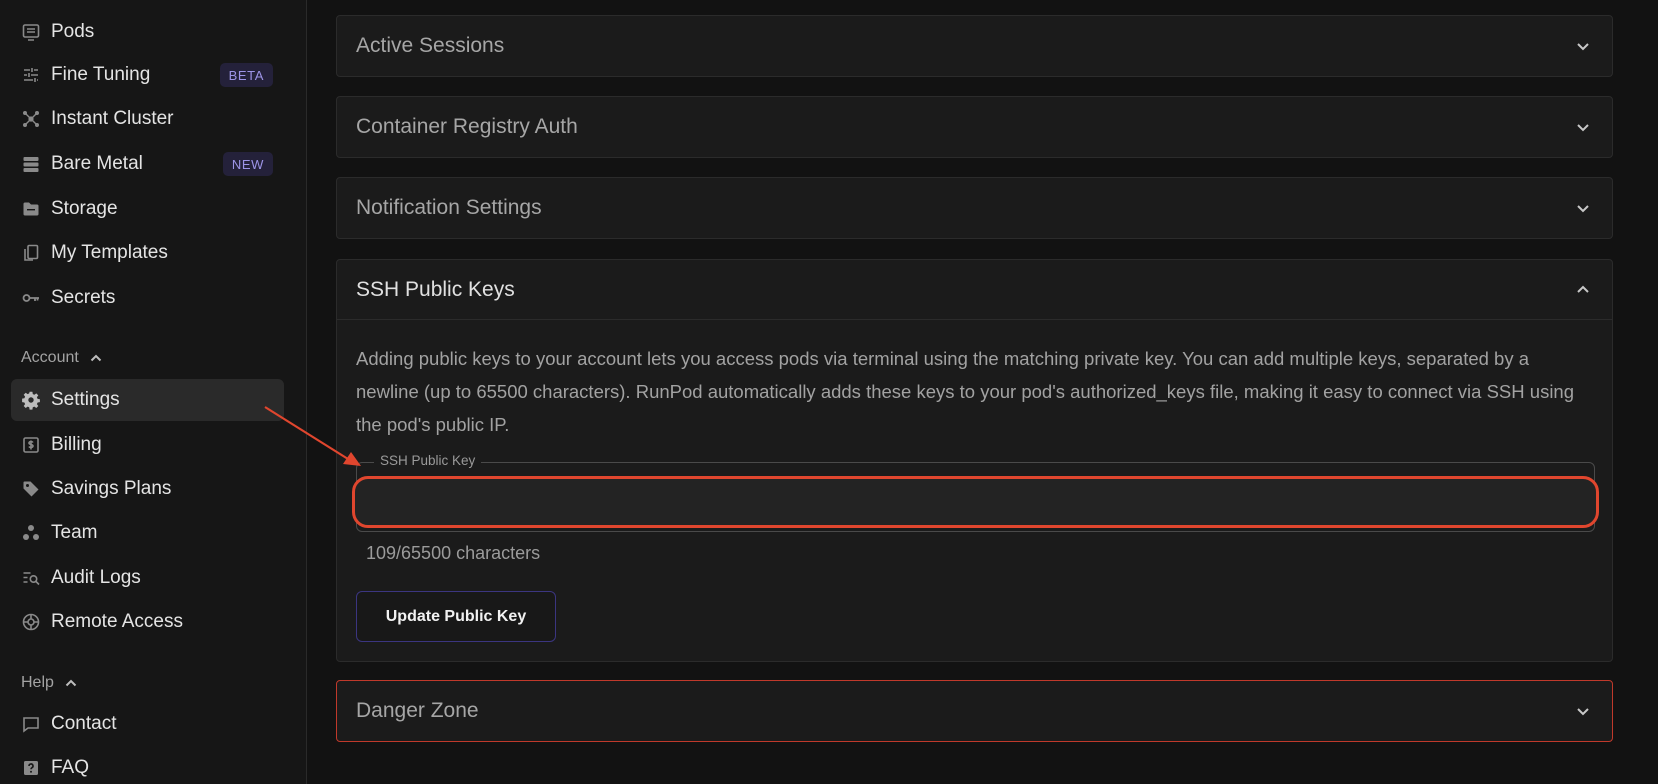 The width and height of the screenshot is (1658, 784). Describe the element at coordinates (31, 533) in the screenshot. I see `team-icon` at that location.